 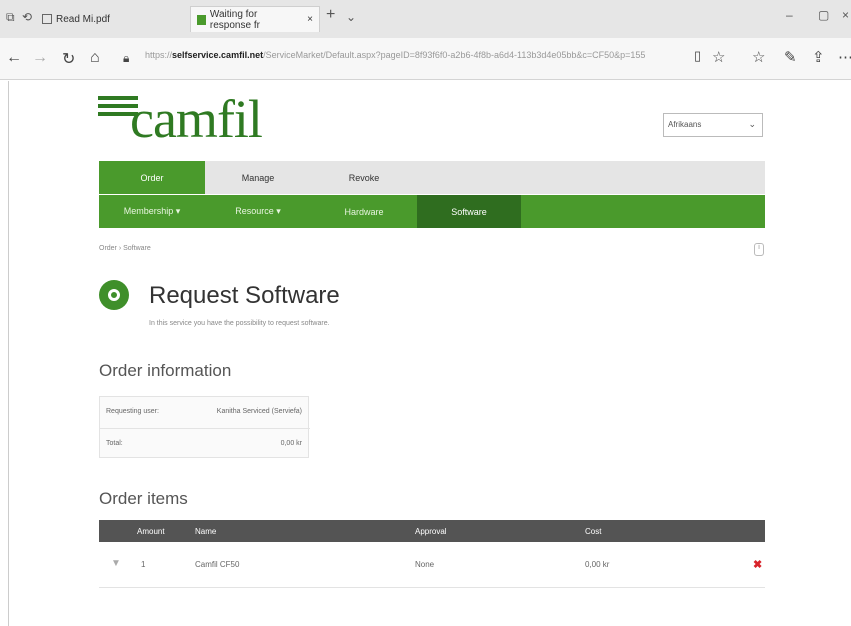 I want to click on close-tab-icon: ×, so click(x=310, y=19).